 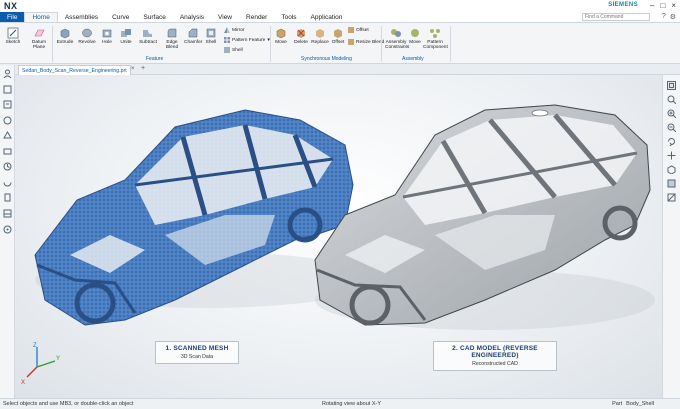 I want to click on close-icon: ×, so click(x=133, y=69).